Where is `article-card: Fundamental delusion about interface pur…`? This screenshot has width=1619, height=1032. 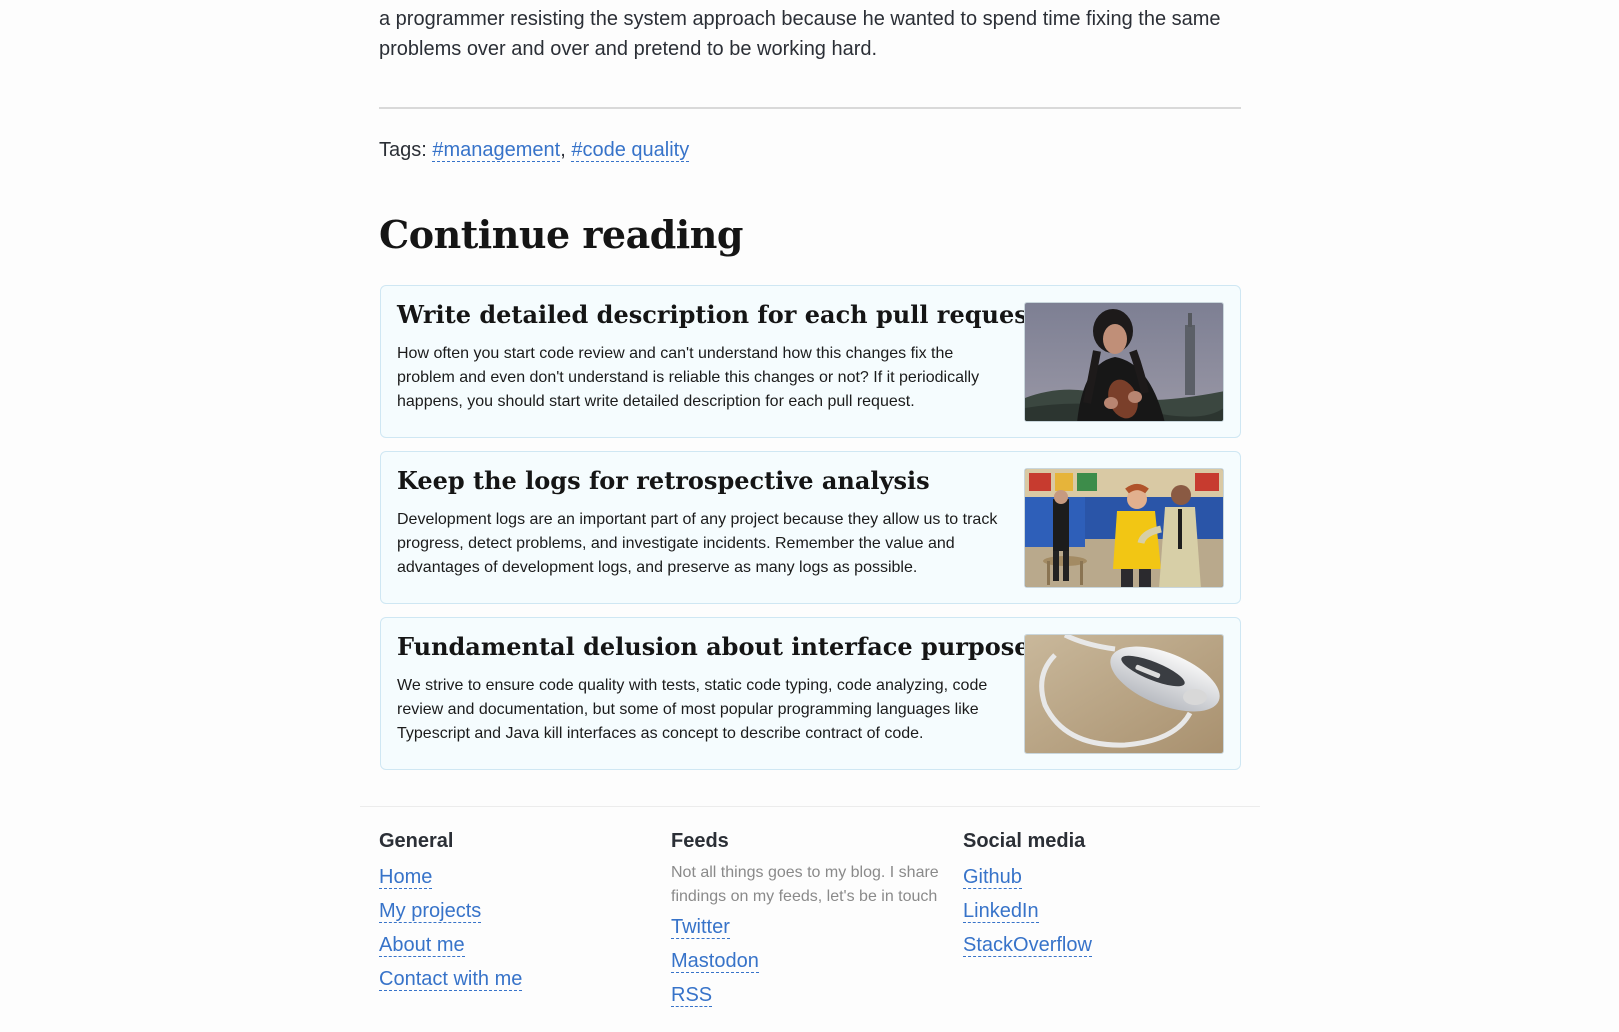 article-card: Fundamental delusion about interface pur… is located at coordinates (810, 693).